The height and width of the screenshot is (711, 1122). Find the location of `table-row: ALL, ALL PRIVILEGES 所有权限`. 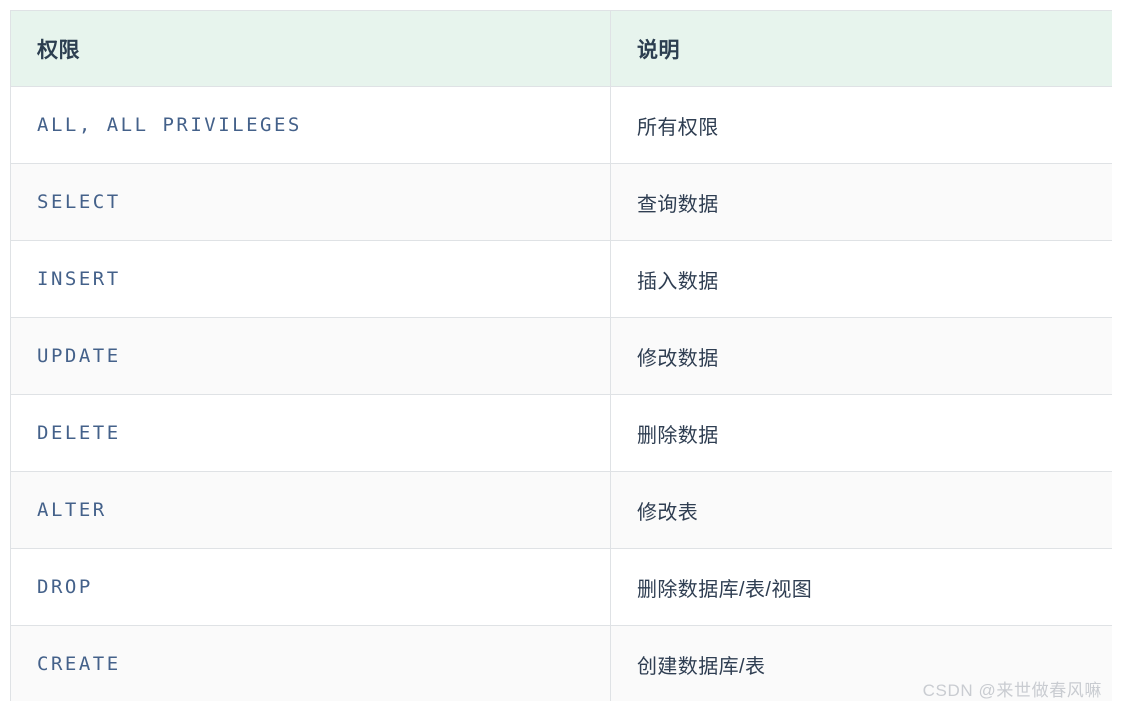

table-row: ALL, ALL PRIVILEGES 所有权限 is located at coordinates (561, 125).